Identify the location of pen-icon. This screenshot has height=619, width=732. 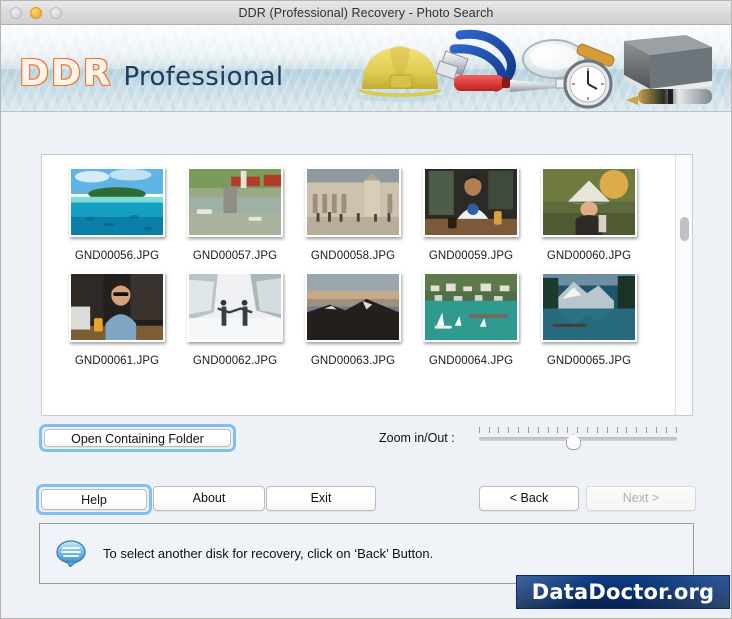
(669, 97).